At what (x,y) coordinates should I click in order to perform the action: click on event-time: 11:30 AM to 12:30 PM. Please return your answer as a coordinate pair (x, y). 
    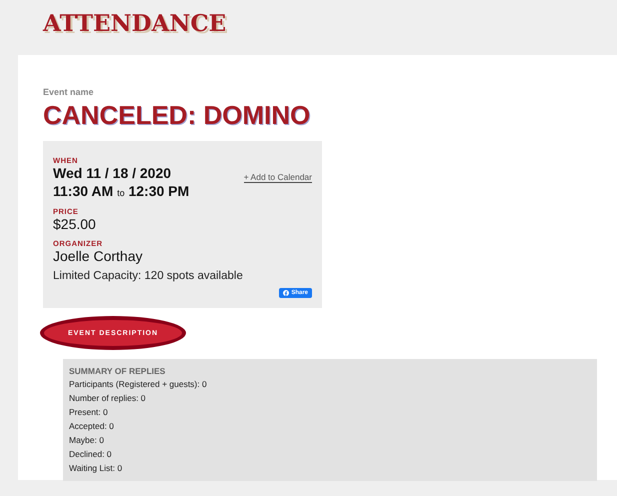
    Looking at the image, I should click on (121, 192).